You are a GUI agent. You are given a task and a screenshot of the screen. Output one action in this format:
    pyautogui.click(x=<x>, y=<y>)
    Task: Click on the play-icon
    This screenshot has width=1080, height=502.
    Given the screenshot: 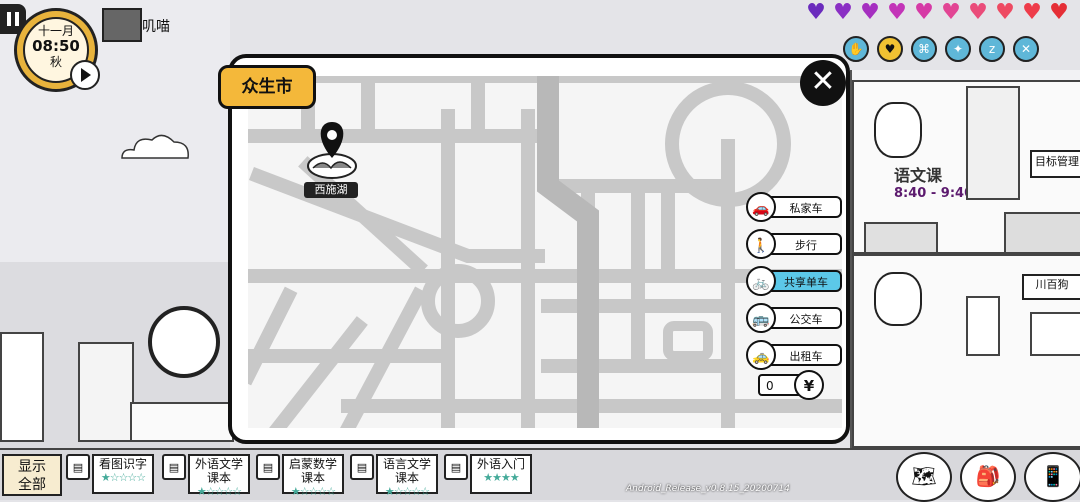 What is the action you would take?
    pyautogui.click(x=86, y=75)
    